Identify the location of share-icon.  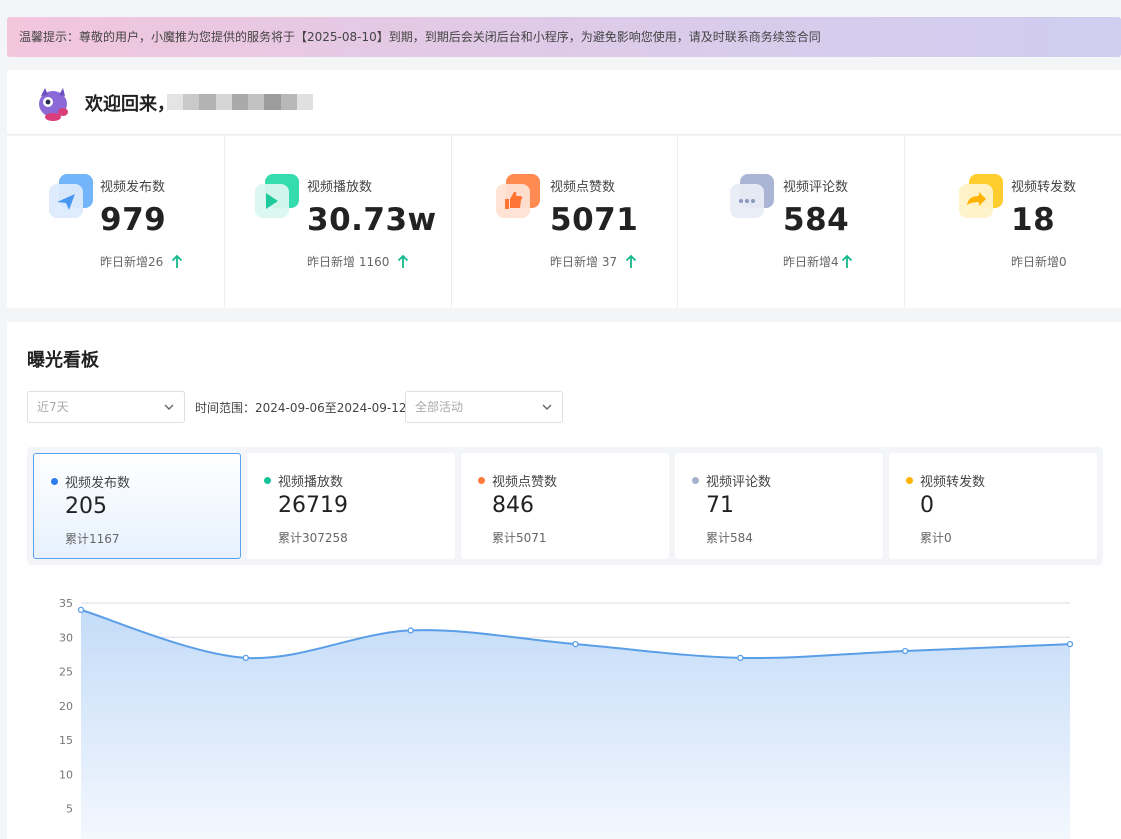
(981, 196).